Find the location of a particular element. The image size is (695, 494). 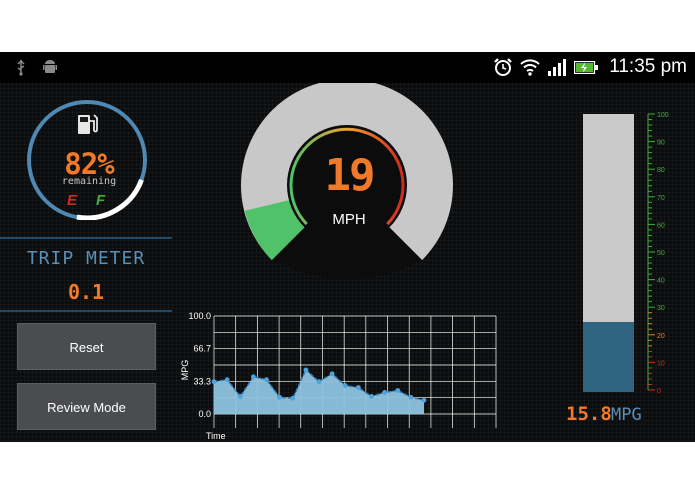

android-debug-icon is located at coordinates (50, 66).